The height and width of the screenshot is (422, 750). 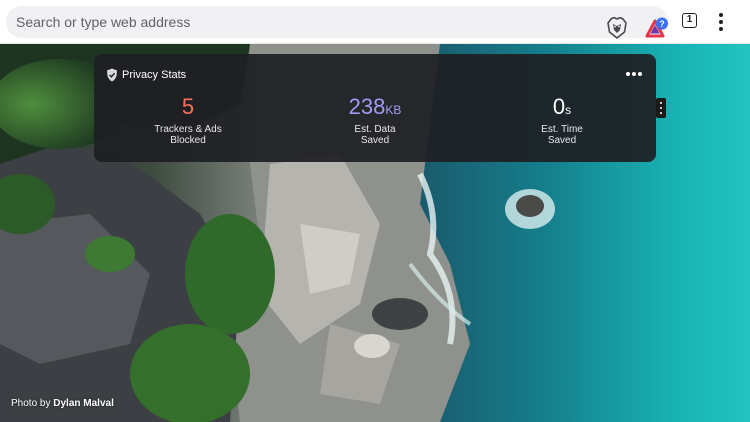 I want to click on stat-time-saved: 0s Est. Time Saved, so click(x=562, y=120).